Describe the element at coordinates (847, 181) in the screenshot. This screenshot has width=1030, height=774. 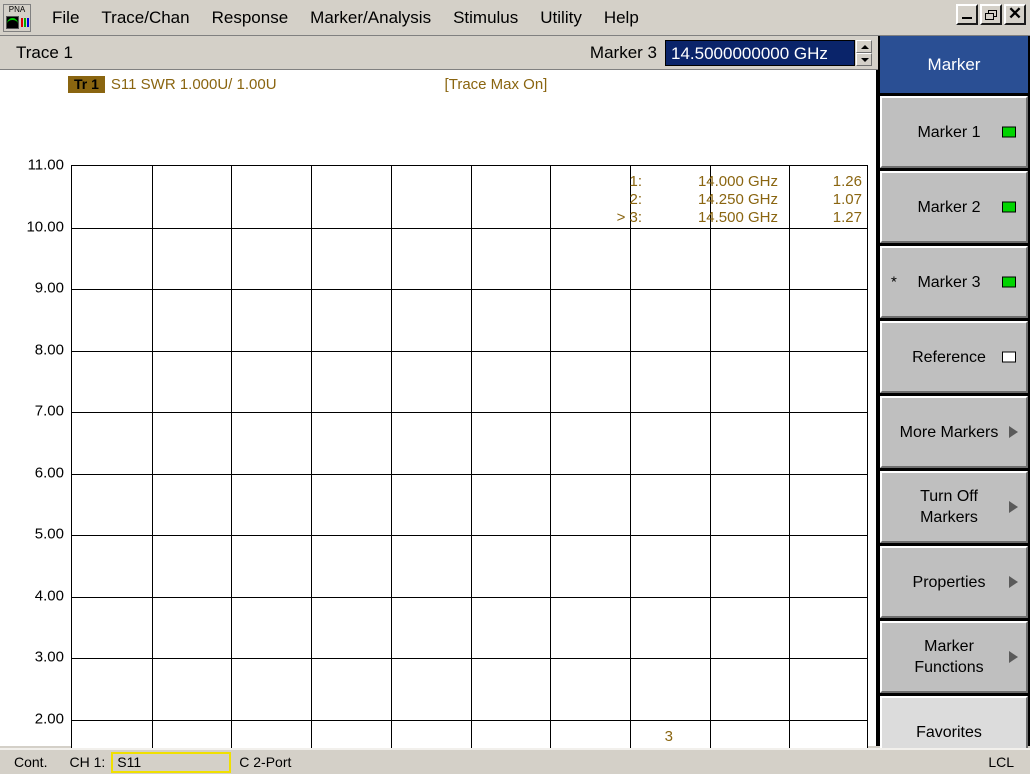
I see `marker-readout-value: 1.26` at that location.